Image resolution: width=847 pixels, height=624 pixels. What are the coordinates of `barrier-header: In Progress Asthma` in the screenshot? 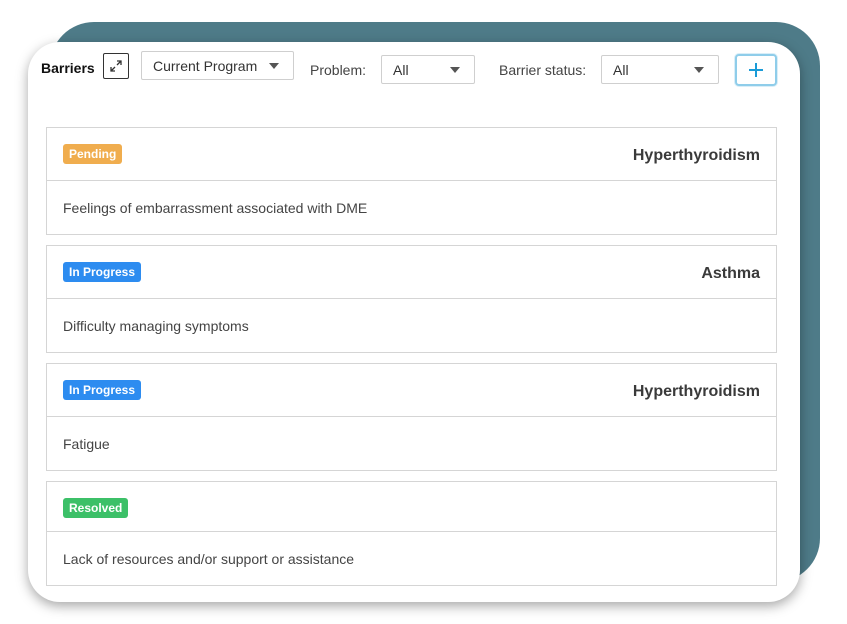 It's located at (411, 272).